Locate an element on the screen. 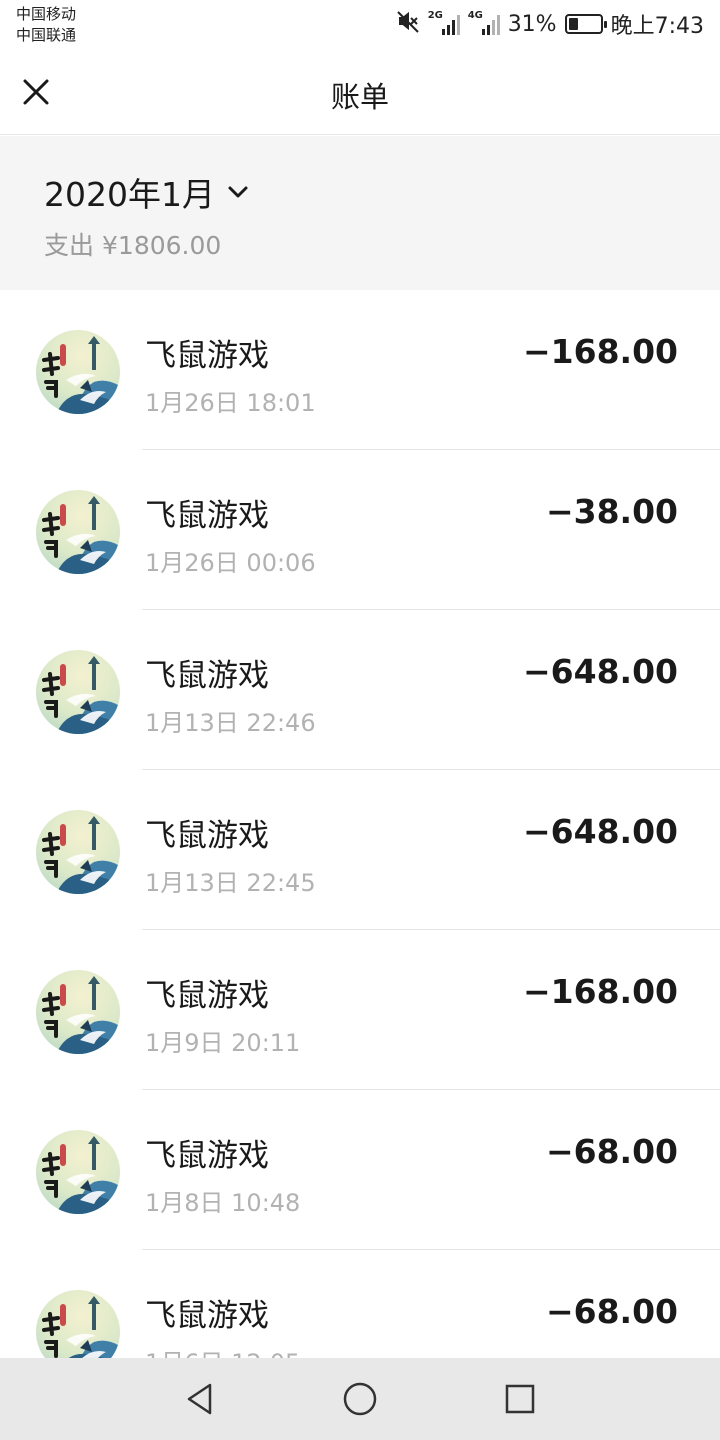  status-indicators: 2G 4G 31% 晚上7:43 is located at coordinates (550, 24).